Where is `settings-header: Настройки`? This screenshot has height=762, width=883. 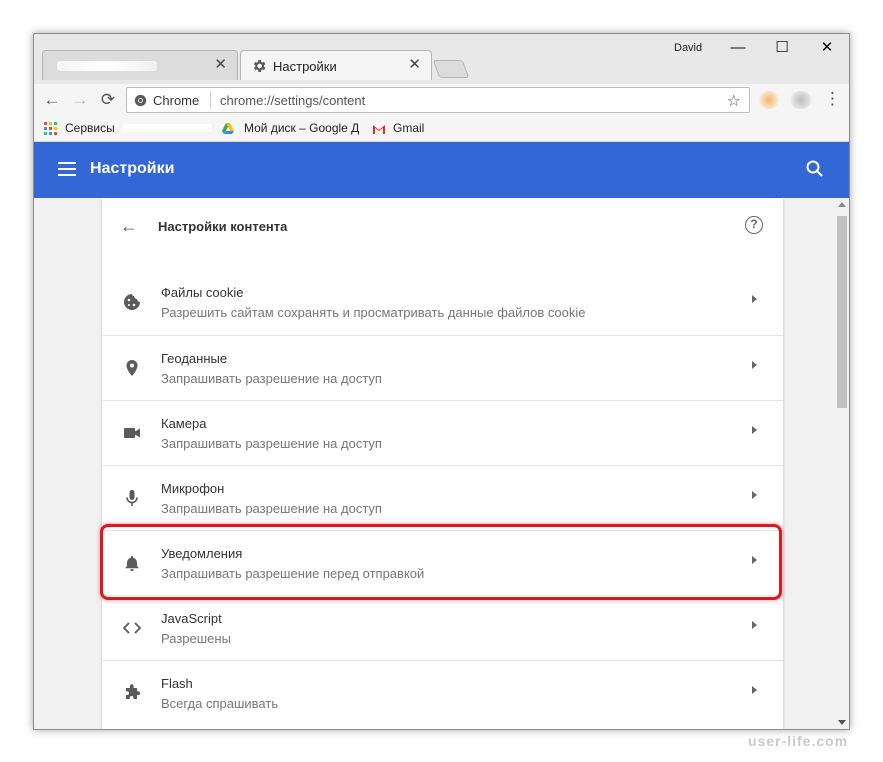 settings-header: Настройки is located at coordinates (441, 170).